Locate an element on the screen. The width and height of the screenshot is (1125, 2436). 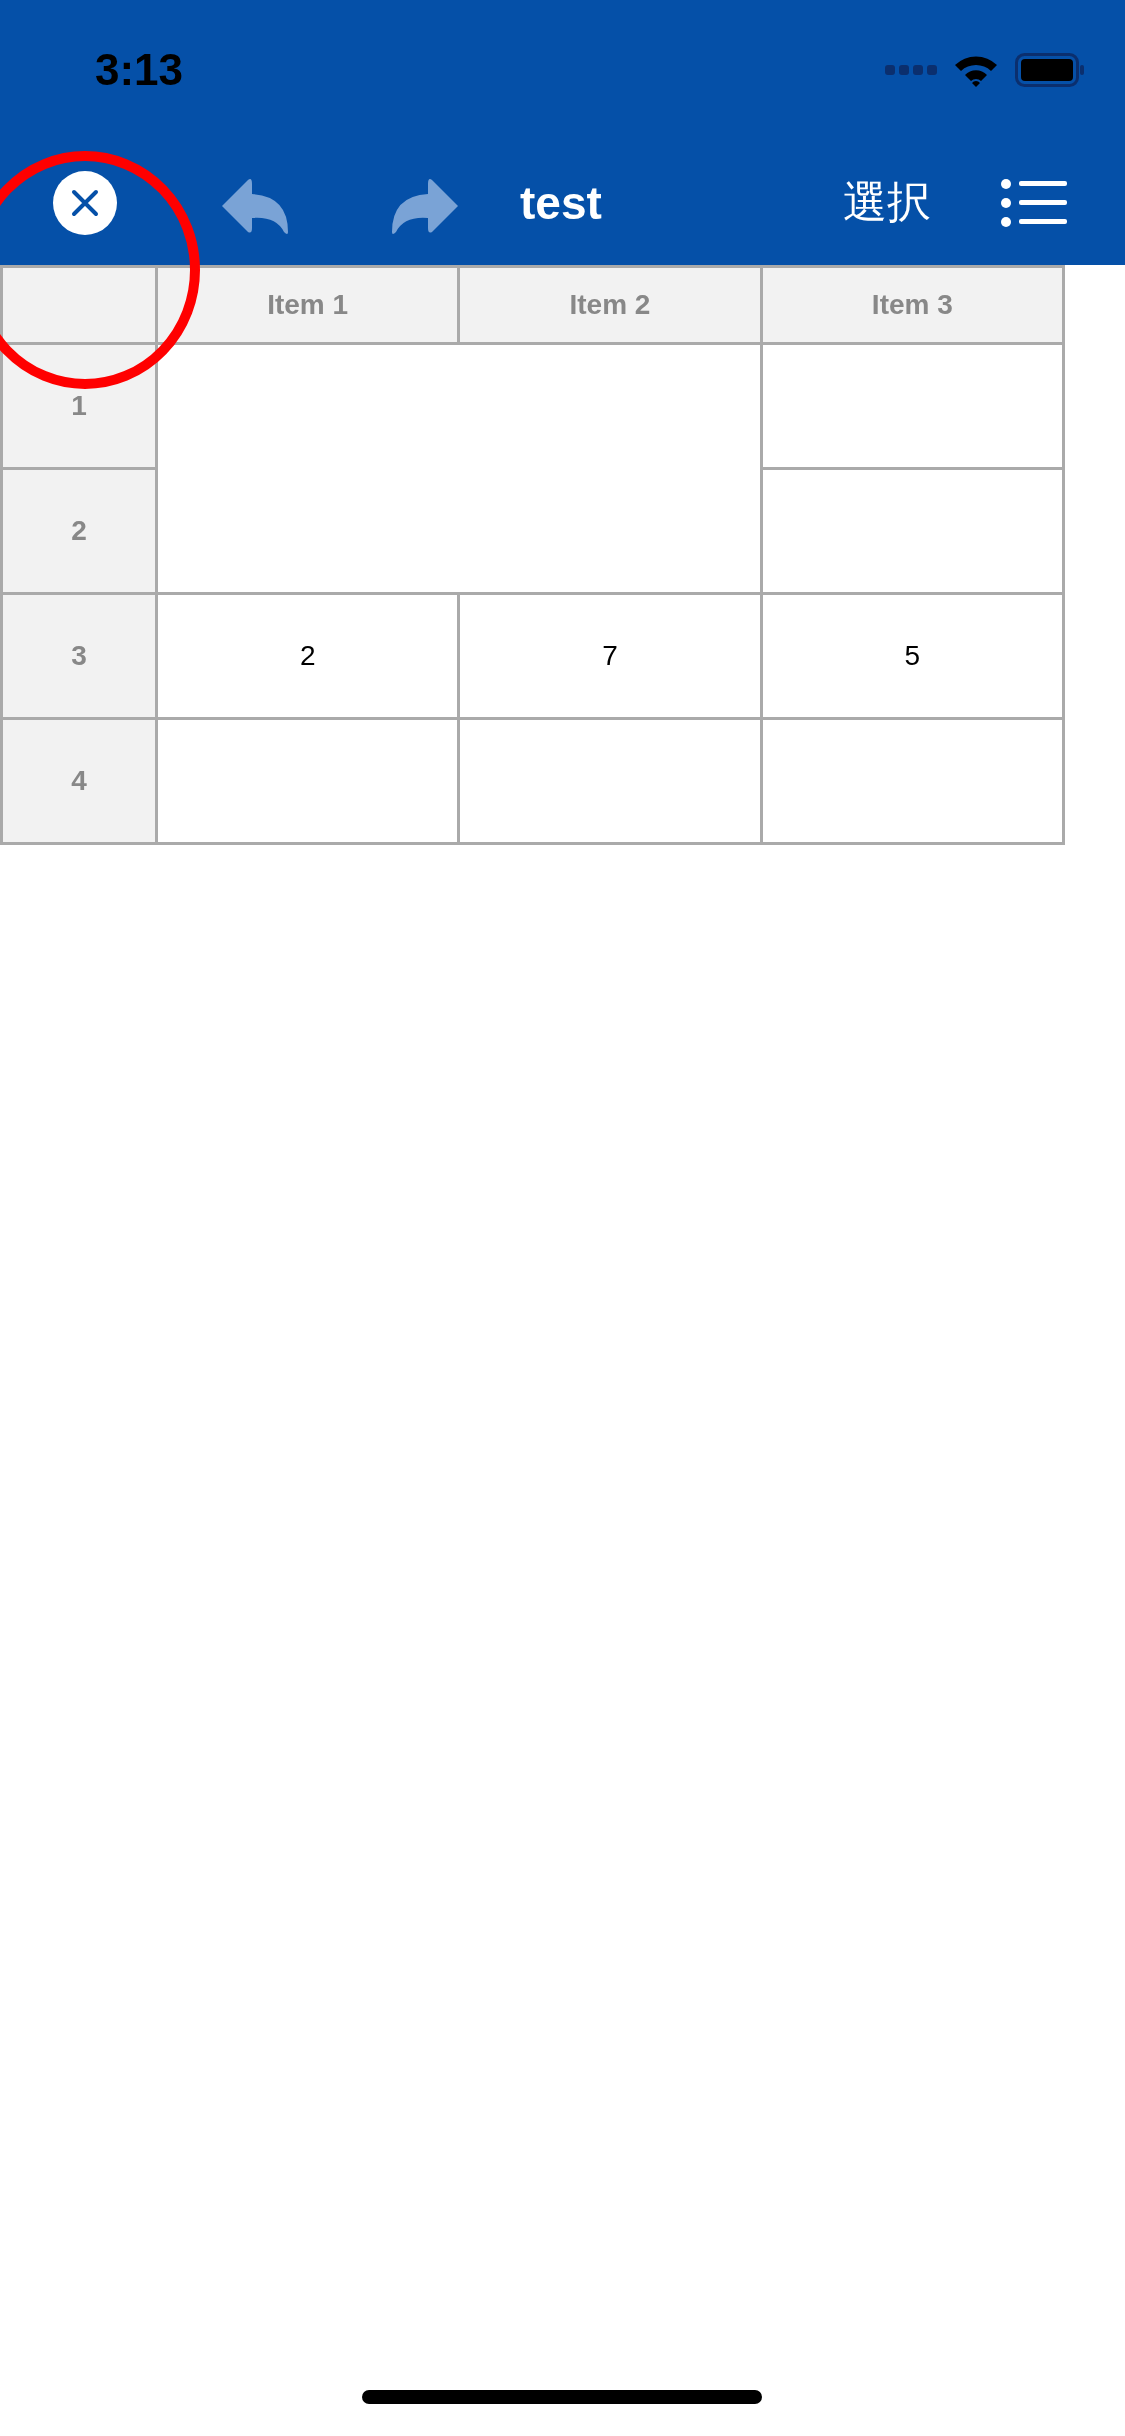
column-header: Item 2 is located at coordinates (610, 305).